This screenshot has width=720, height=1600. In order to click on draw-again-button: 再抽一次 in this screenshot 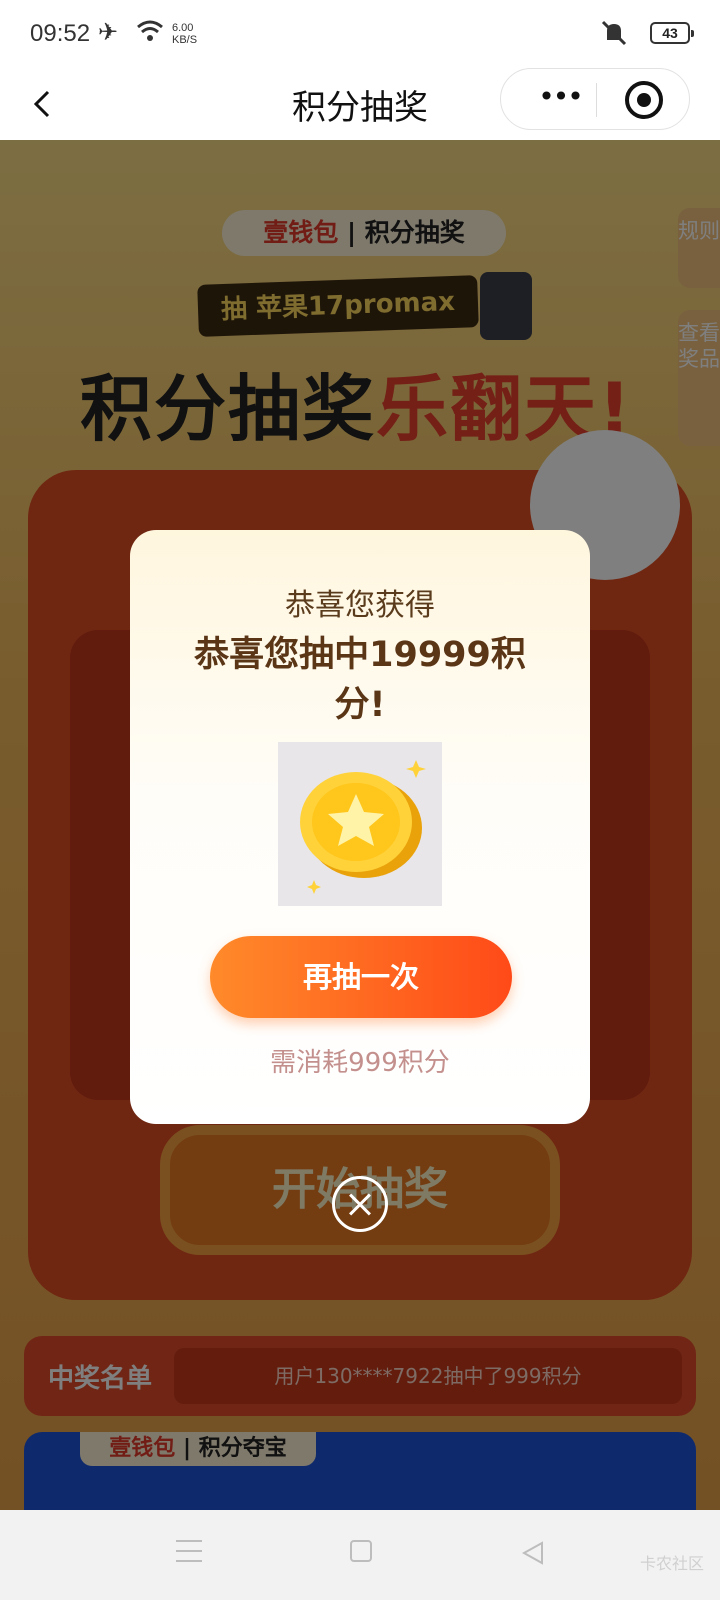, I will do `click(361, 977)`.